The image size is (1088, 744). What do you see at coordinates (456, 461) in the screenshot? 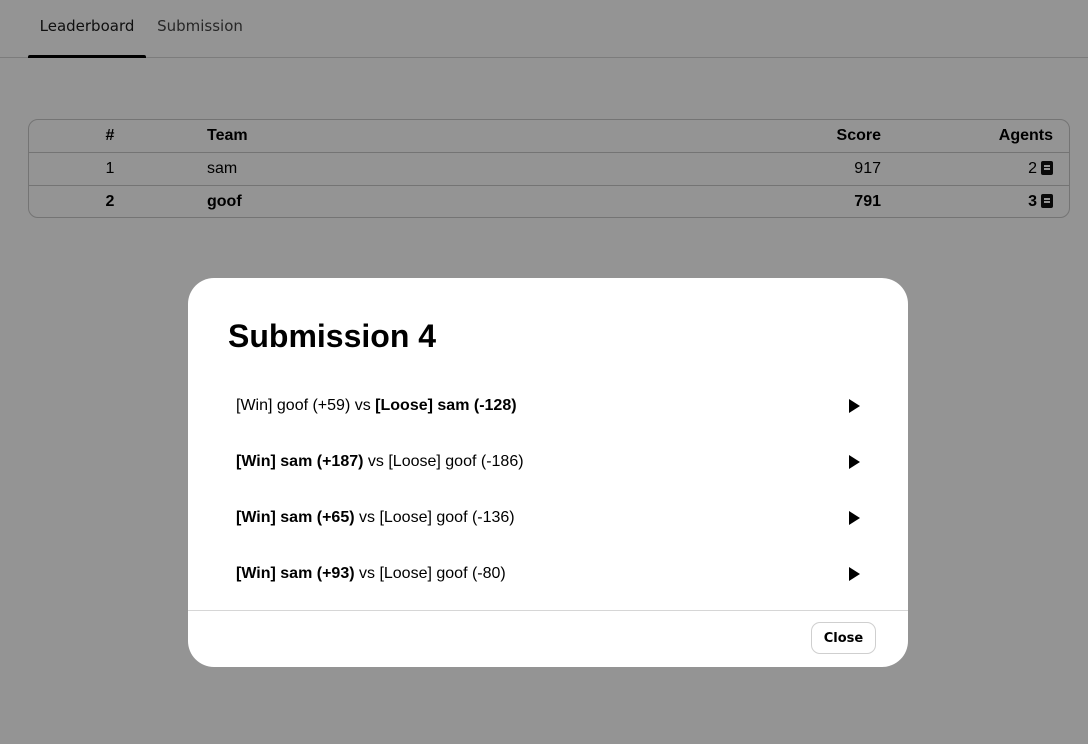
I see `match-right: [Loose] goof (-186)` at bounding box center [456, 461].